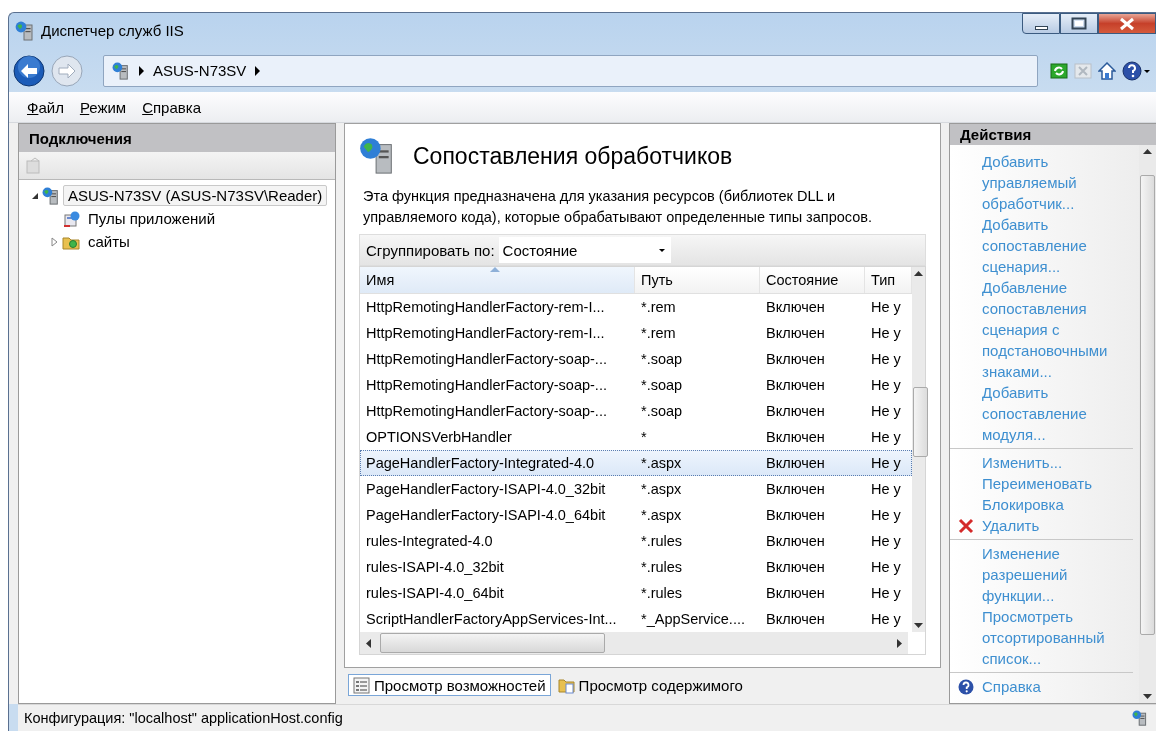 This screenshot has width=1156, height=731. Describe the element at coordinates (430, 250) in the screenshot. I see `group-by-label: Сгруппировать по:` at that location.